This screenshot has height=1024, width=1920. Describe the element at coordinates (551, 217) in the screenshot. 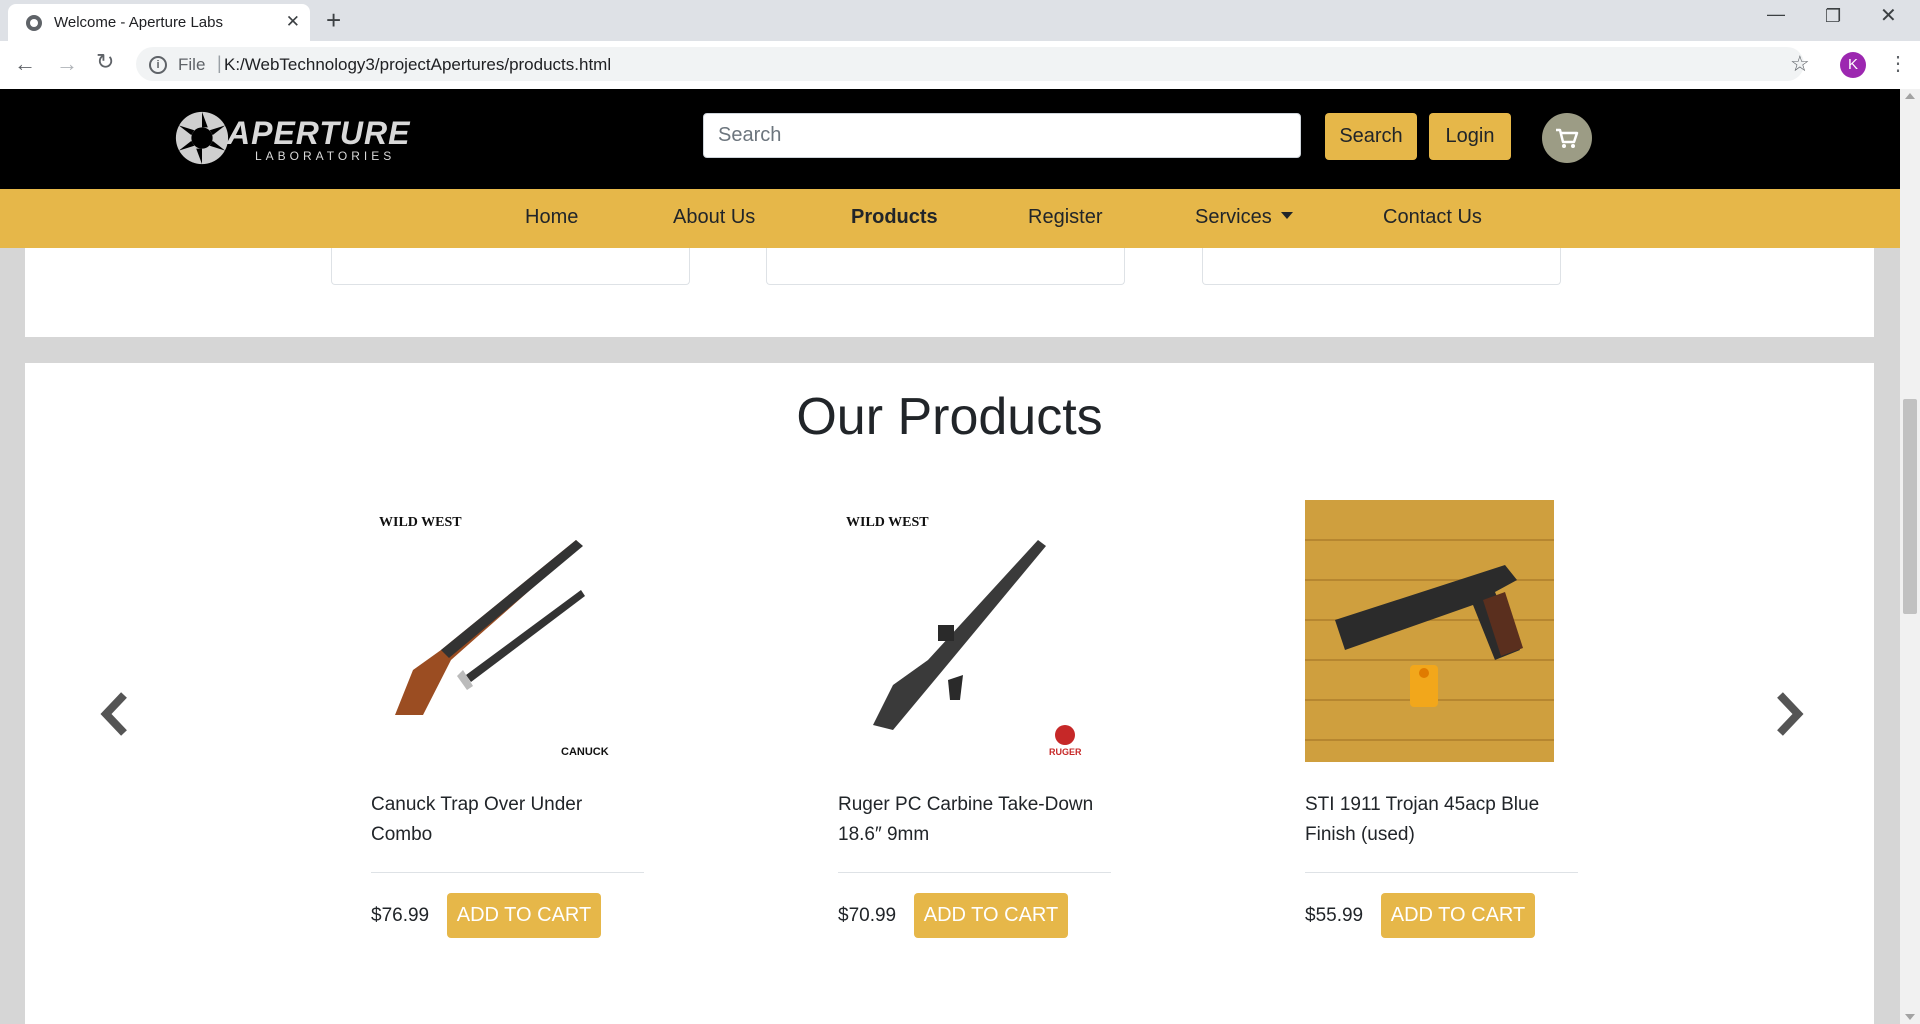

I see `nav-home: Home` at that location.